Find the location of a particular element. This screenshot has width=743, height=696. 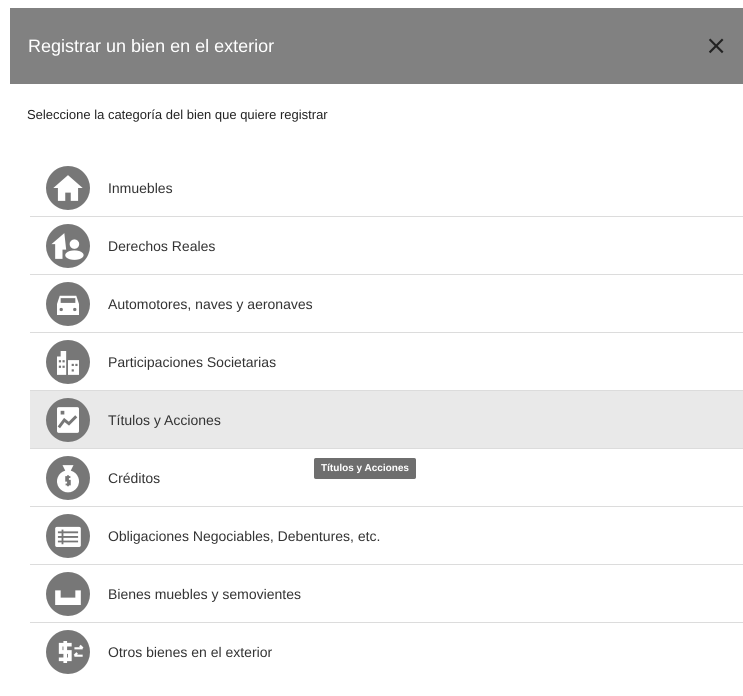

category-item: Bienes muebles y semovientes is located at coordinates (386, 594).